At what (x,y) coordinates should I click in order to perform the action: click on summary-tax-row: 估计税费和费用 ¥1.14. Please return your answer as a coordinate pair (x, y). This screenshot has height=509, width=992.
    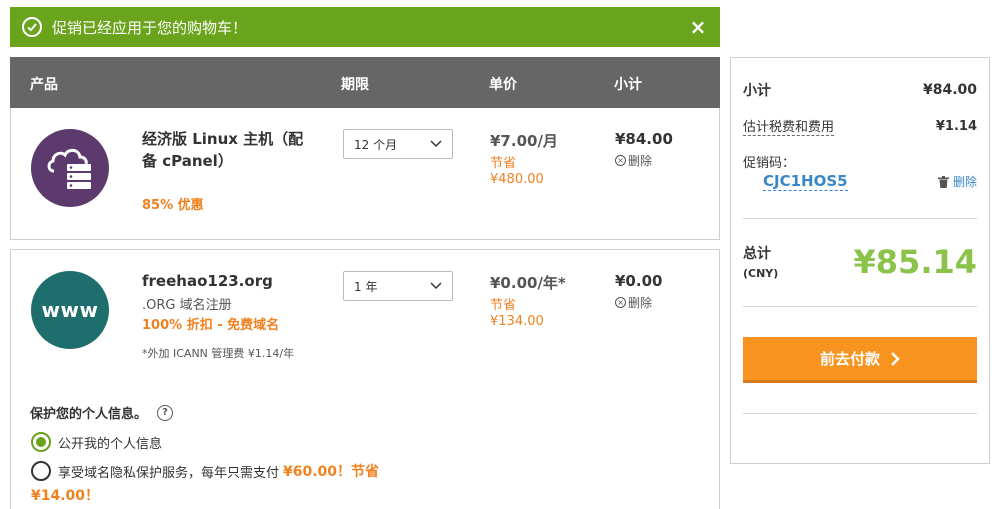
    Looking at the image, I should click on (860, 126).